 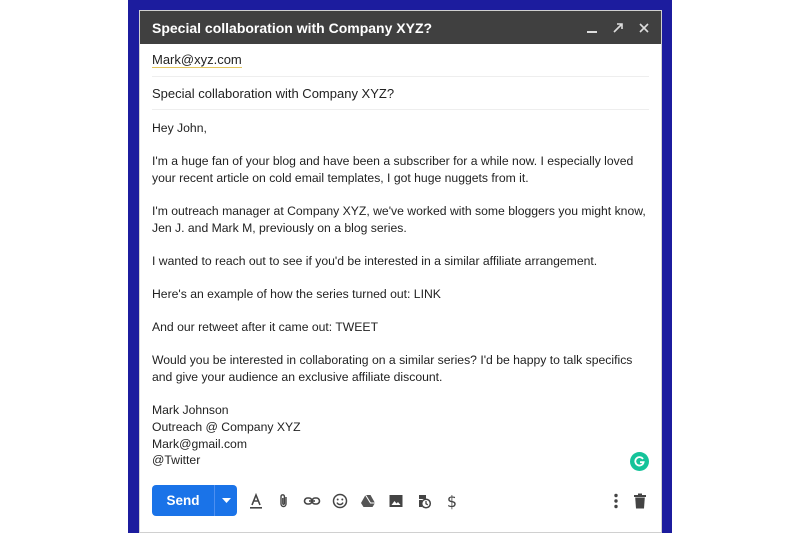 I want to click on chevron-down-icon, so click(x=226, y=500).